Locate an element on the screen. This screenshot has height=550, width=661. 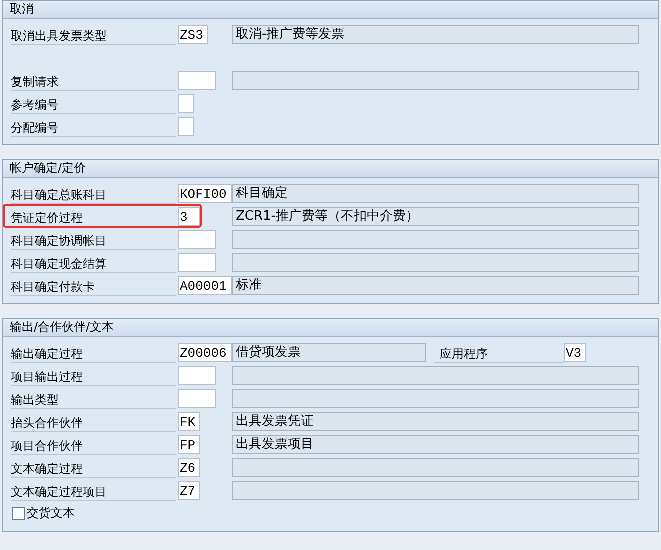
field-label: 文本确定过程项目 is located at coordinates (93, 490).